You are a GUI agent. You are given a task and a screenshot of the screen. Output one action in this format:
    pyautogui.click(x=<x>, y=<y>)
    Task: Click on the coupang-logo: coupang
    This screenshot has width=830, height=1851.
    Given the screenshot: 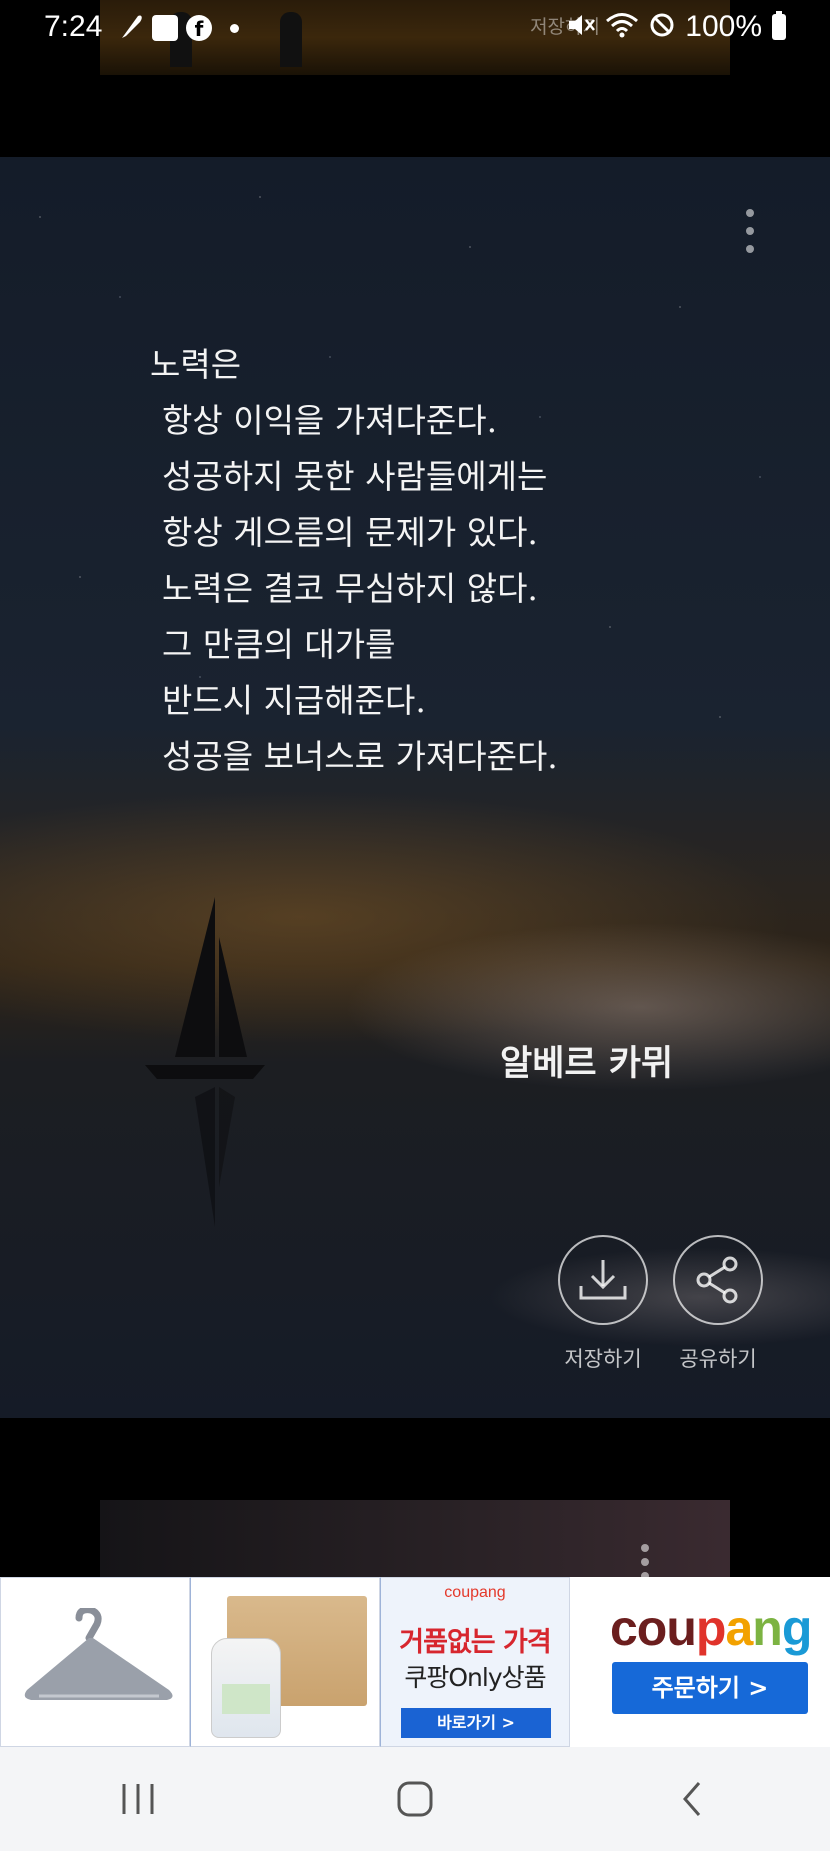 What is the action you would take?
    pyautogui.click(x=711, y=1628)
    